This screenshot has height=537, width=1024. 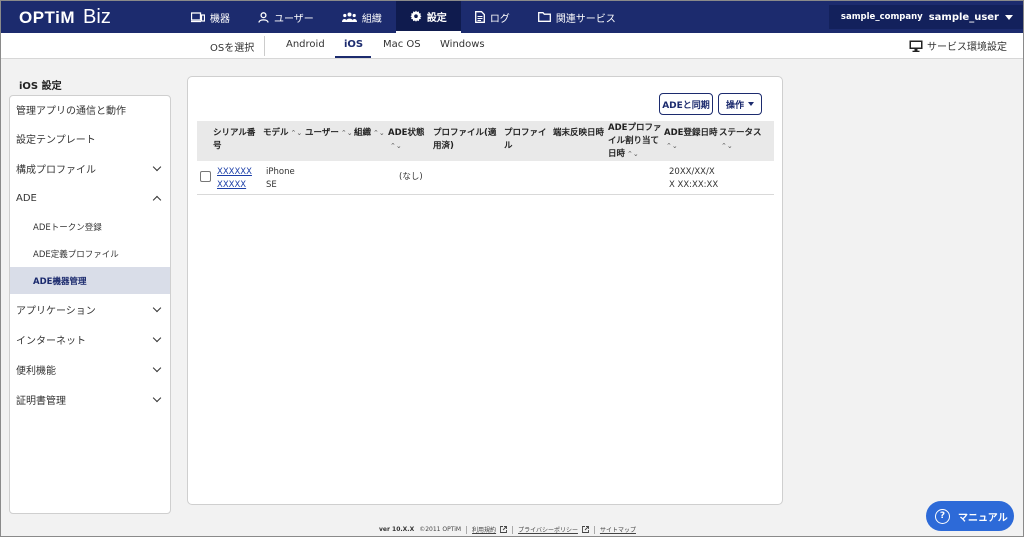 I want to click on tab-macos: Mac OS, so click(x=402, y=44).